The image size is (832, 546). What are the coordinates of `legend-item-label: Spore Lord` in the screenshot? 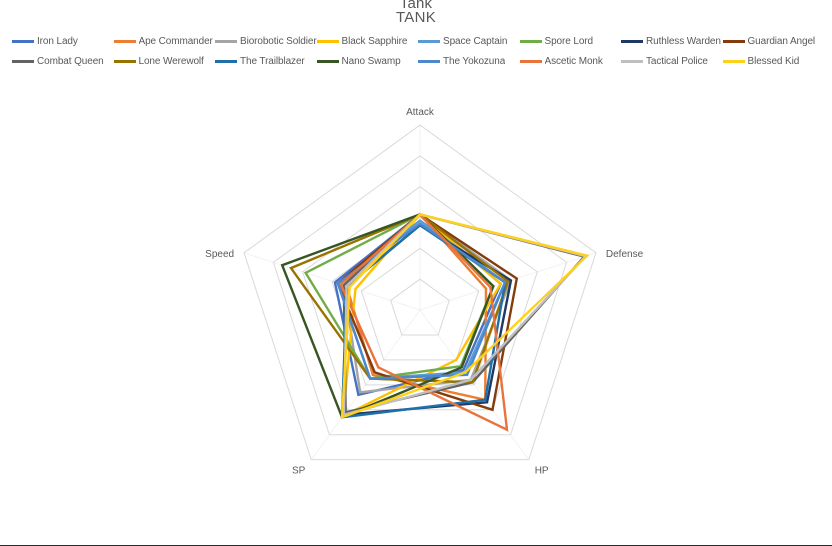 It's located at (568, 41).